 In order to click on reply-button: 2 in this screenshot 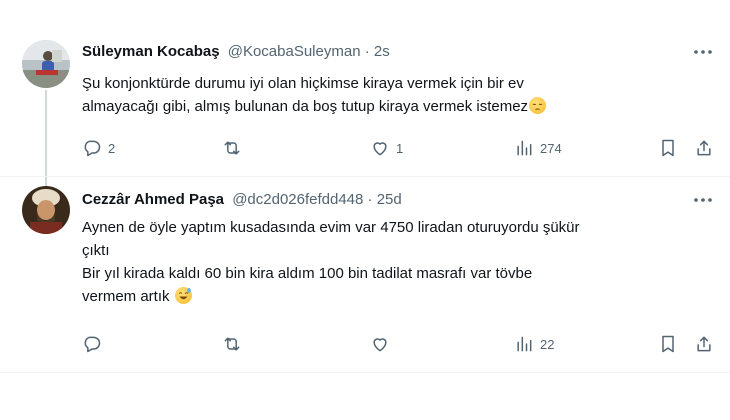, I will do `click(98, 148)`.